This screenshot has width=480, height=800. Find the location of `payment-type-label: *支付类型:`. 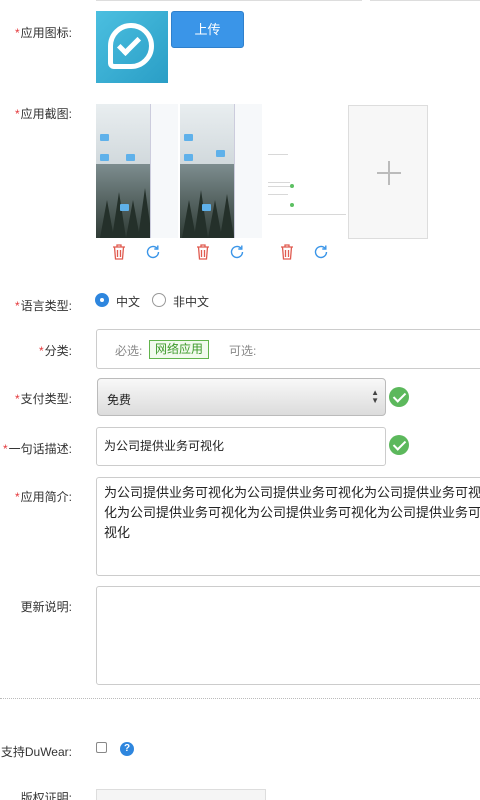

payment-type-label: *支付类型: is located at coordinates (43, 399).